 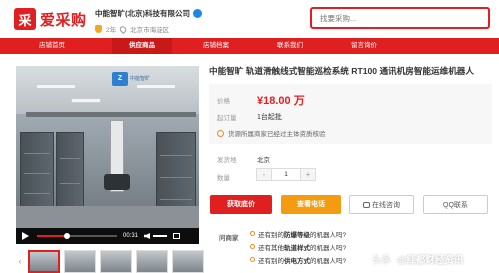 I want to click on quantity-value: 1, so click(x=286, y=174).